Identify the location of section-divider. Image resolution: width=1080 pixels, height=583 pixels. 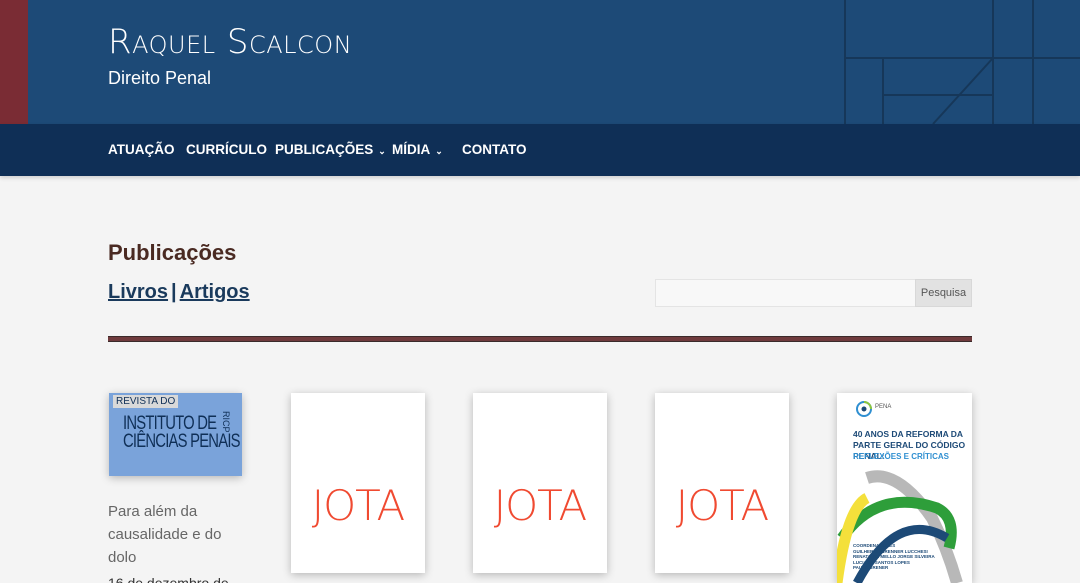
(540, 339).